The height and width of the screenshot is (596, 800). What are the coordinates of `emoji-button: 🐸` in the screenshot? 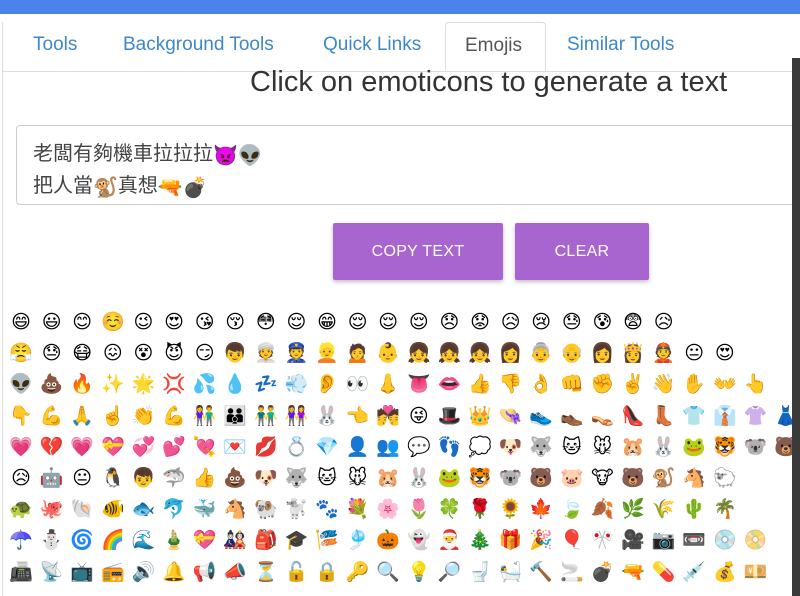 It's located at (694, 448).